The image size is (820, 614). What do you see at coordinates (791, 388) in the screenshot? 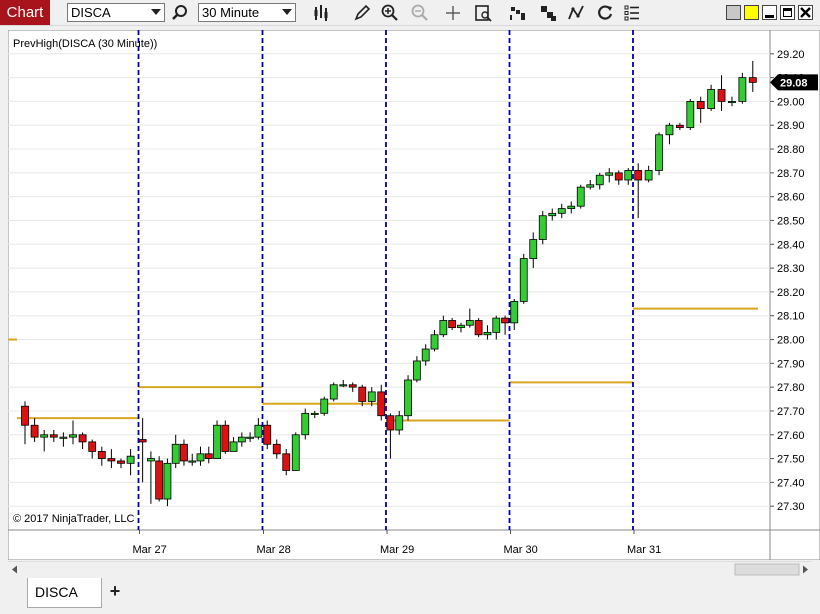
I see `price-tick-label: 27.80` at bounding box center [791, 388].